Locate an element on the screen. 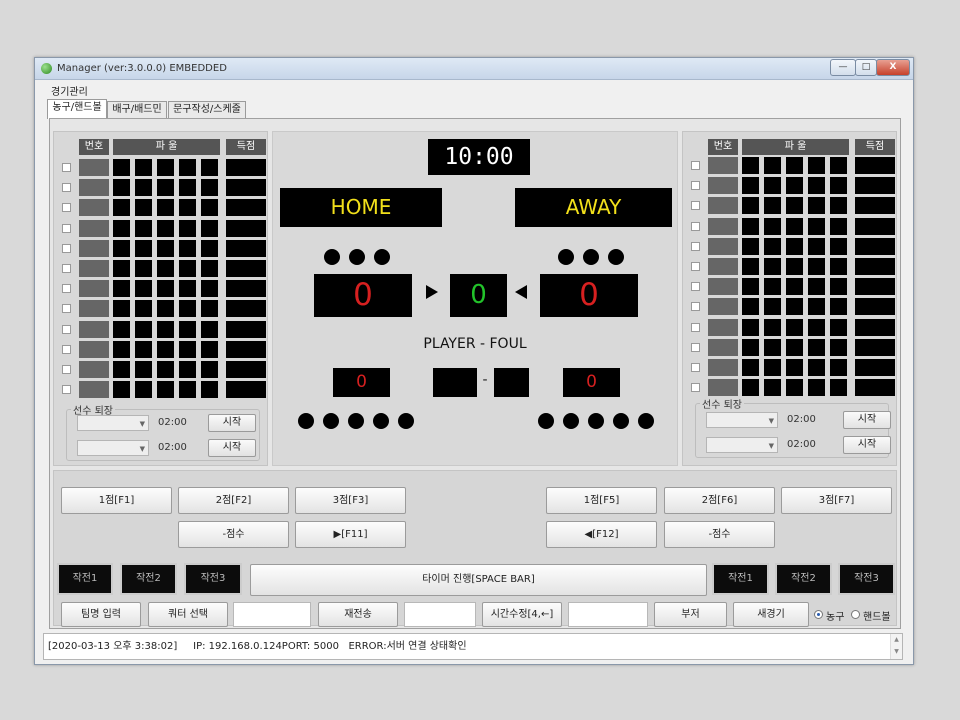 The height and width of the screenshot is (720, 960). time-edit-button: 시간수정[4,←] is located at coordinates (522, 614).